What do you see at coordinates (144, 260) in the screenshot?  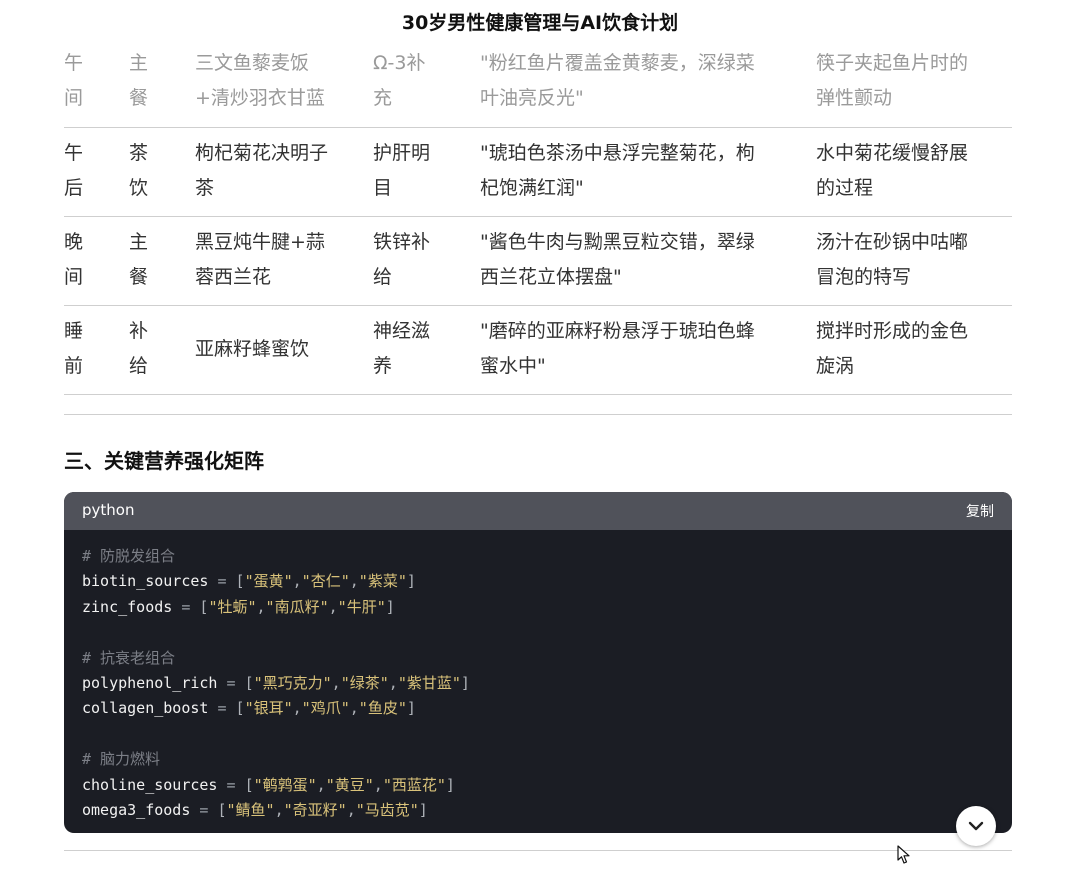 I see `row-type-cell: 主餐` at bounding box center [144, 260].